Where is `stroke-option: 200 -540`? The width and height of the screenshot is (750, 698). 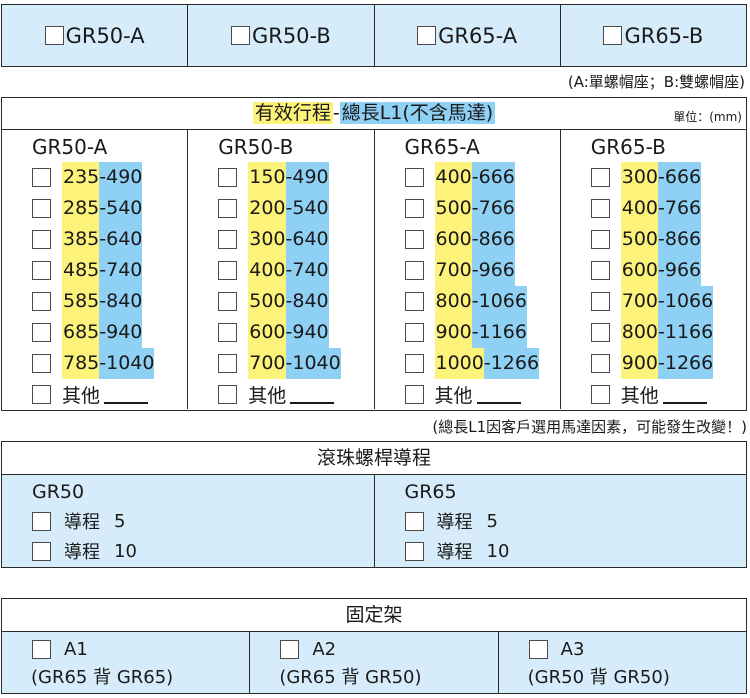
stroke-option: 200 -540 is located at coordinates (295, 208).